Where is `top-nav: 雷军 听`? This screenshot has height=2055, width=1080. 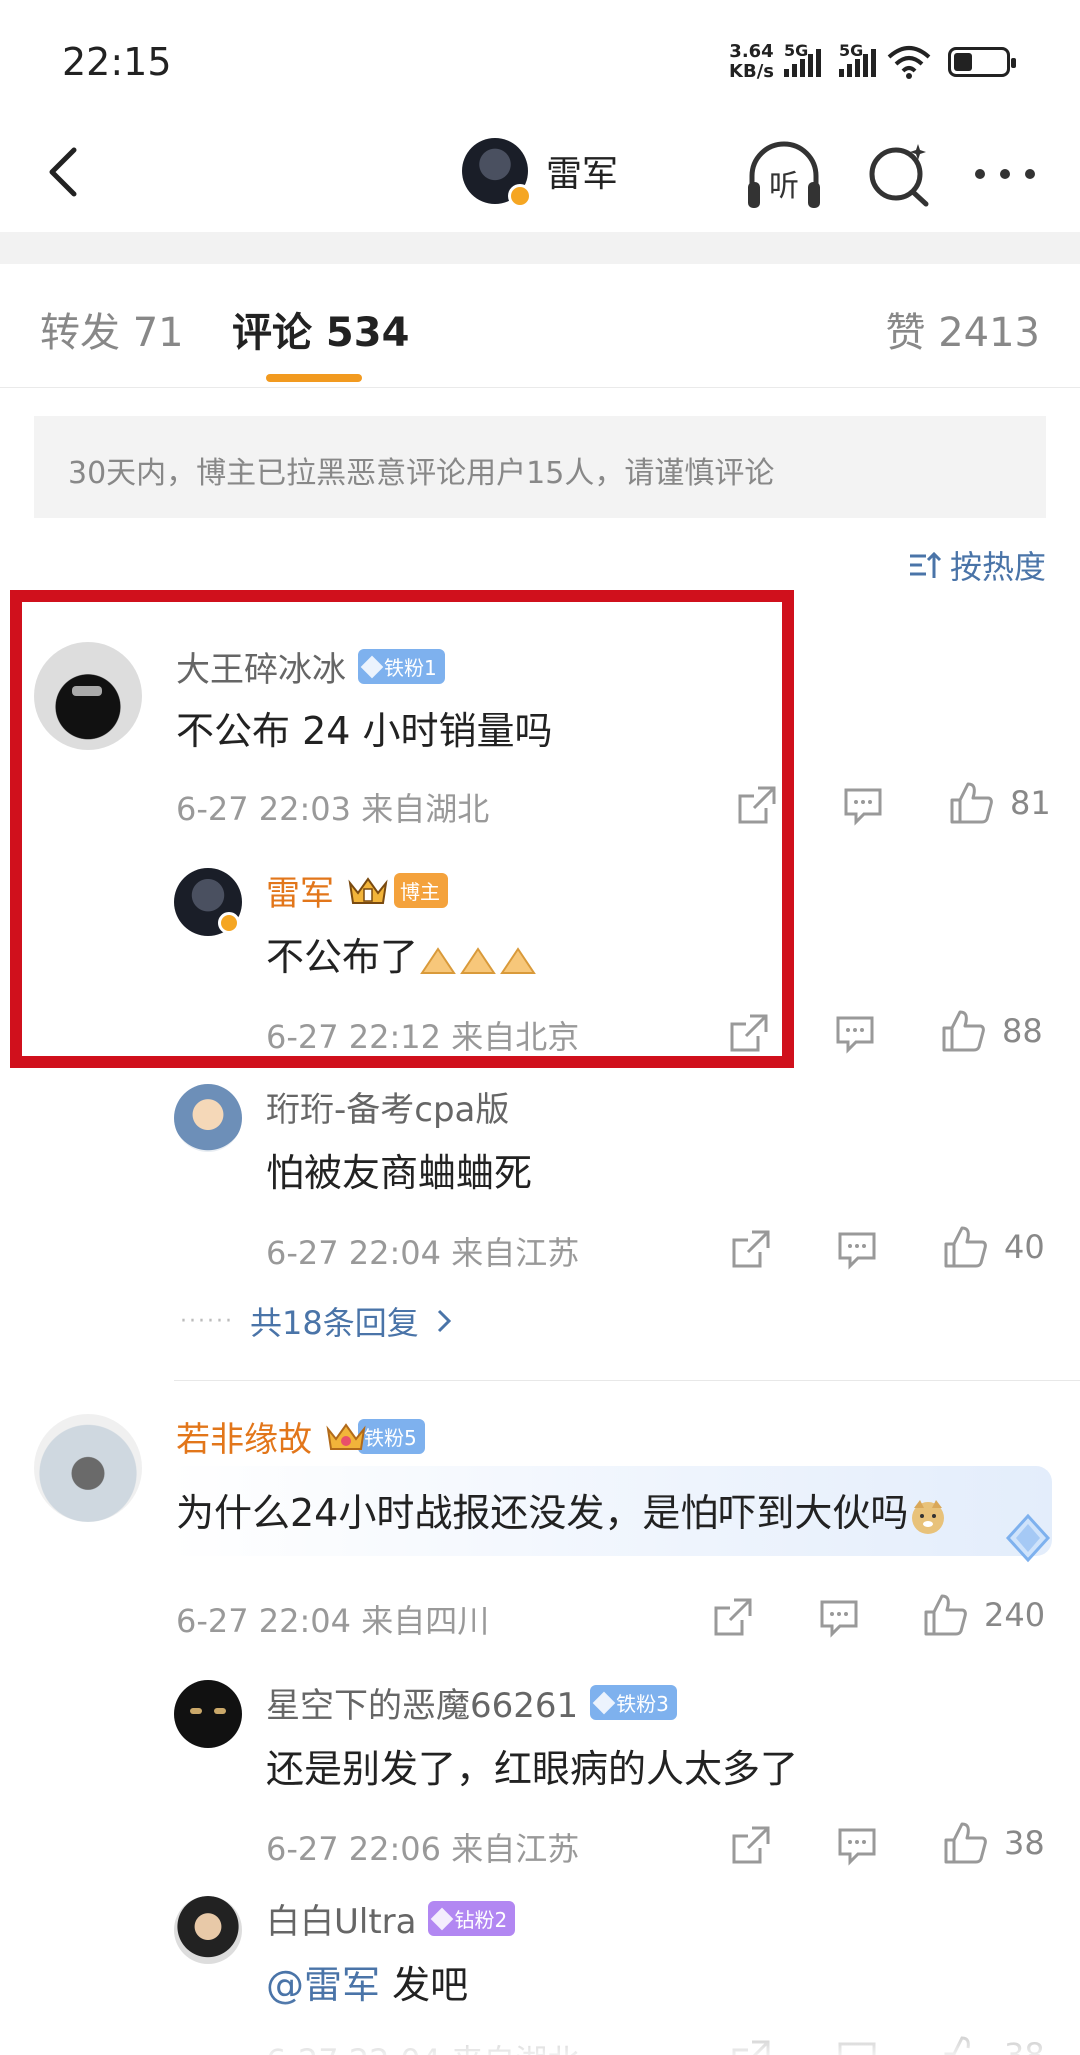 top-nav: 雷军 听 is located at coordinates (540, 176).